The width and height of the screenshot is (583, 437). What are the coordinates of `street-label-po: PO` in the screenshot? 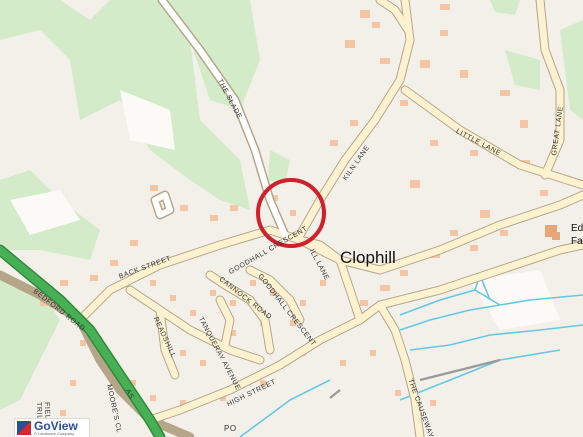 It's located at (230, 428).